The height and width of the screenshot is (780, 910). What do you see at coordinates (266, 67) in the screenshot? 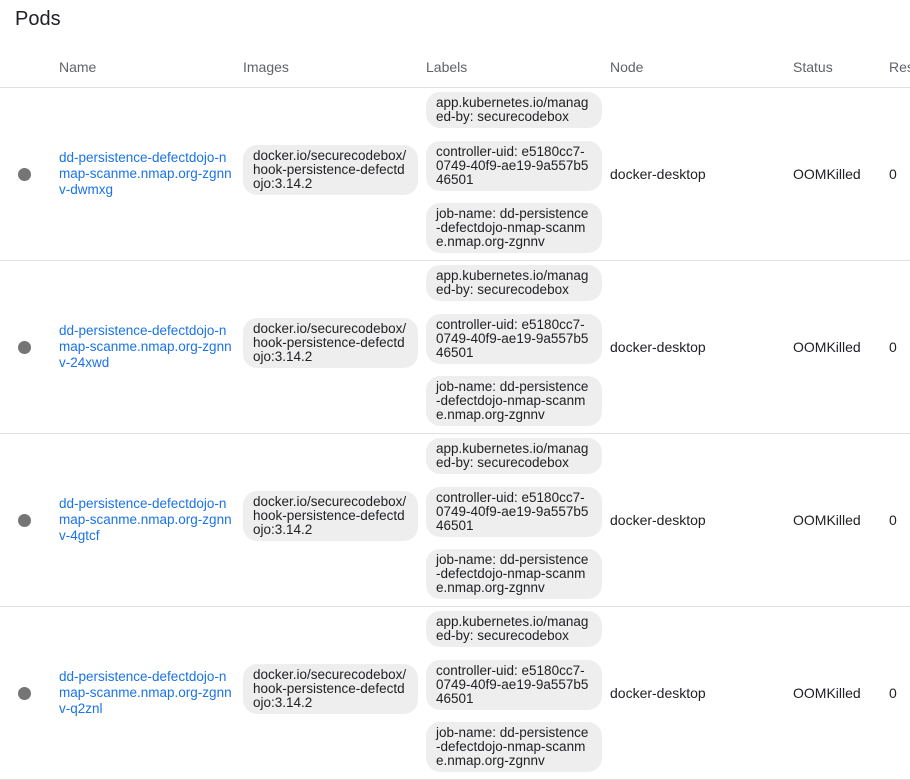
I see `column-header-images: Images` at bounding box center [266, 67].